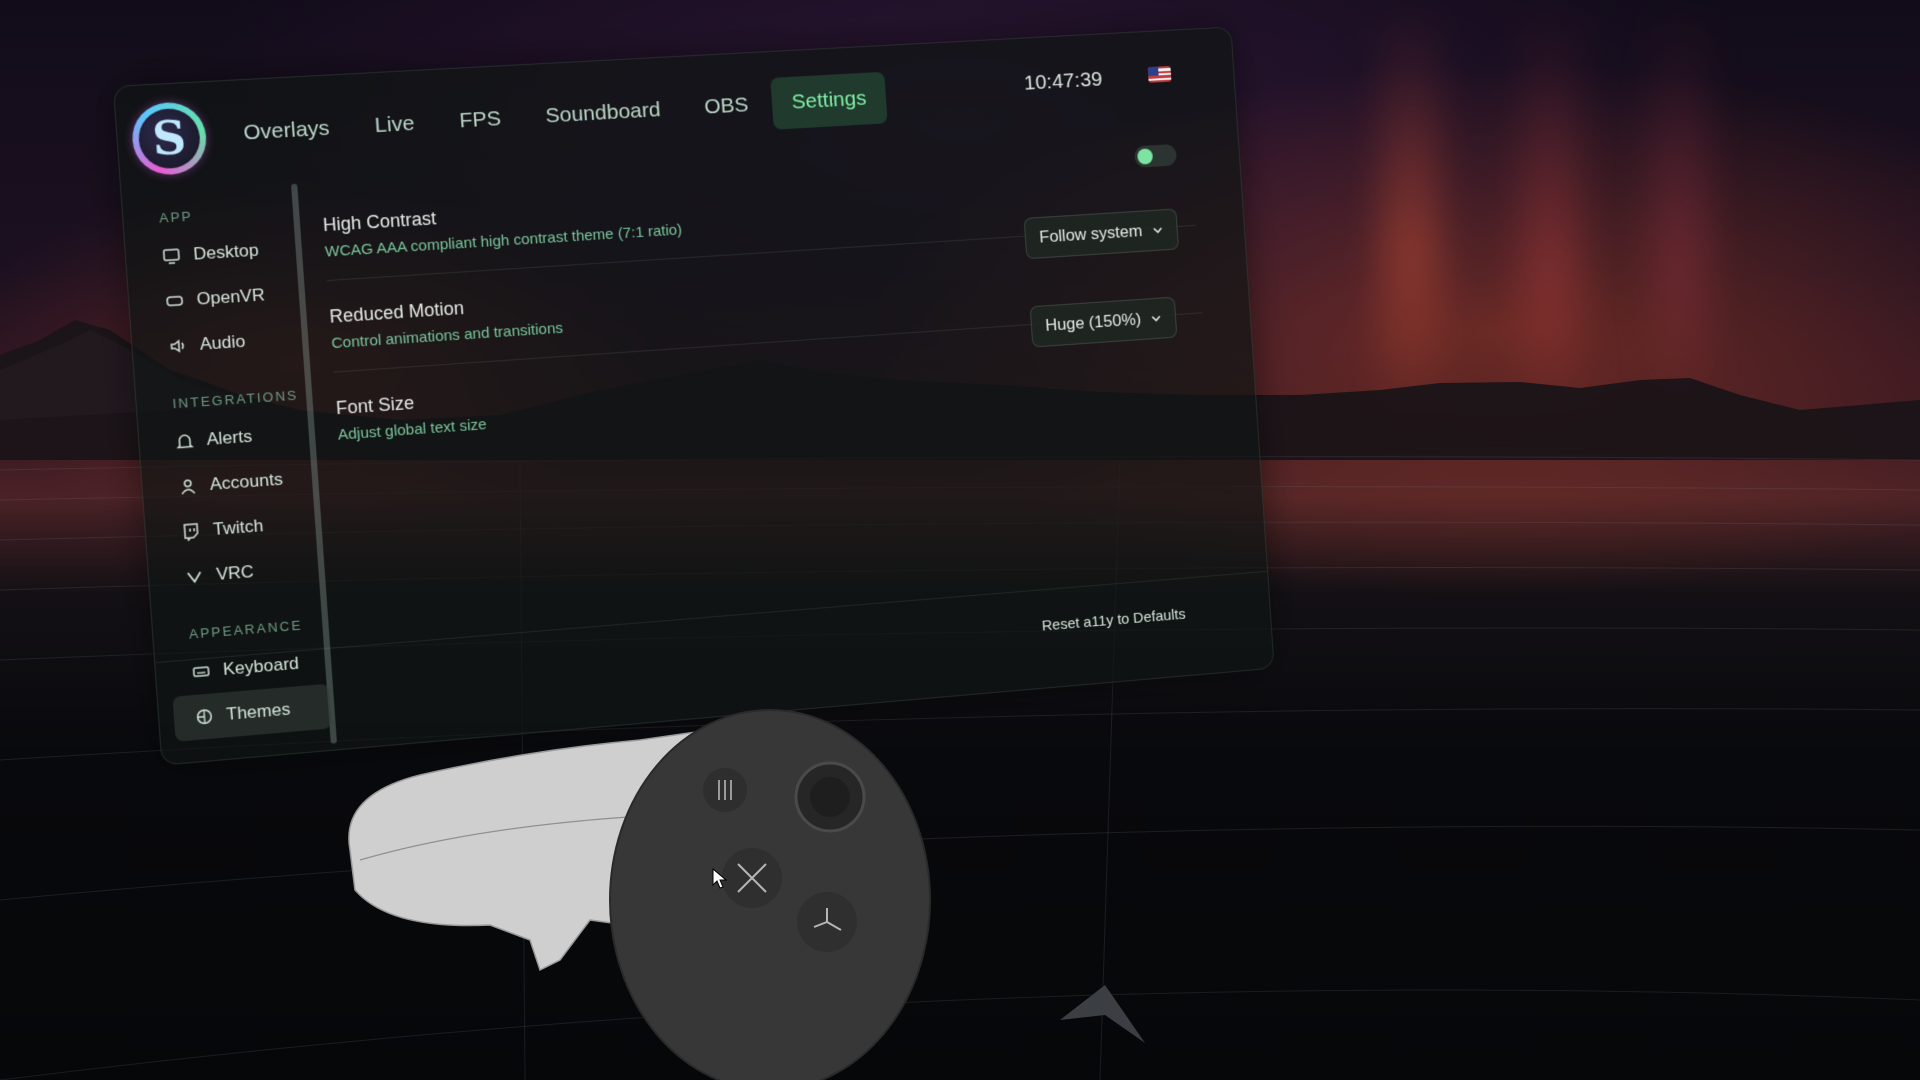 Image resolution: width=1920 pixels, height=1080 pixels. What do you see at coordinates (171, 256) in the screenshot?
I see `monitor-icon` at bounding box center [171, 256].